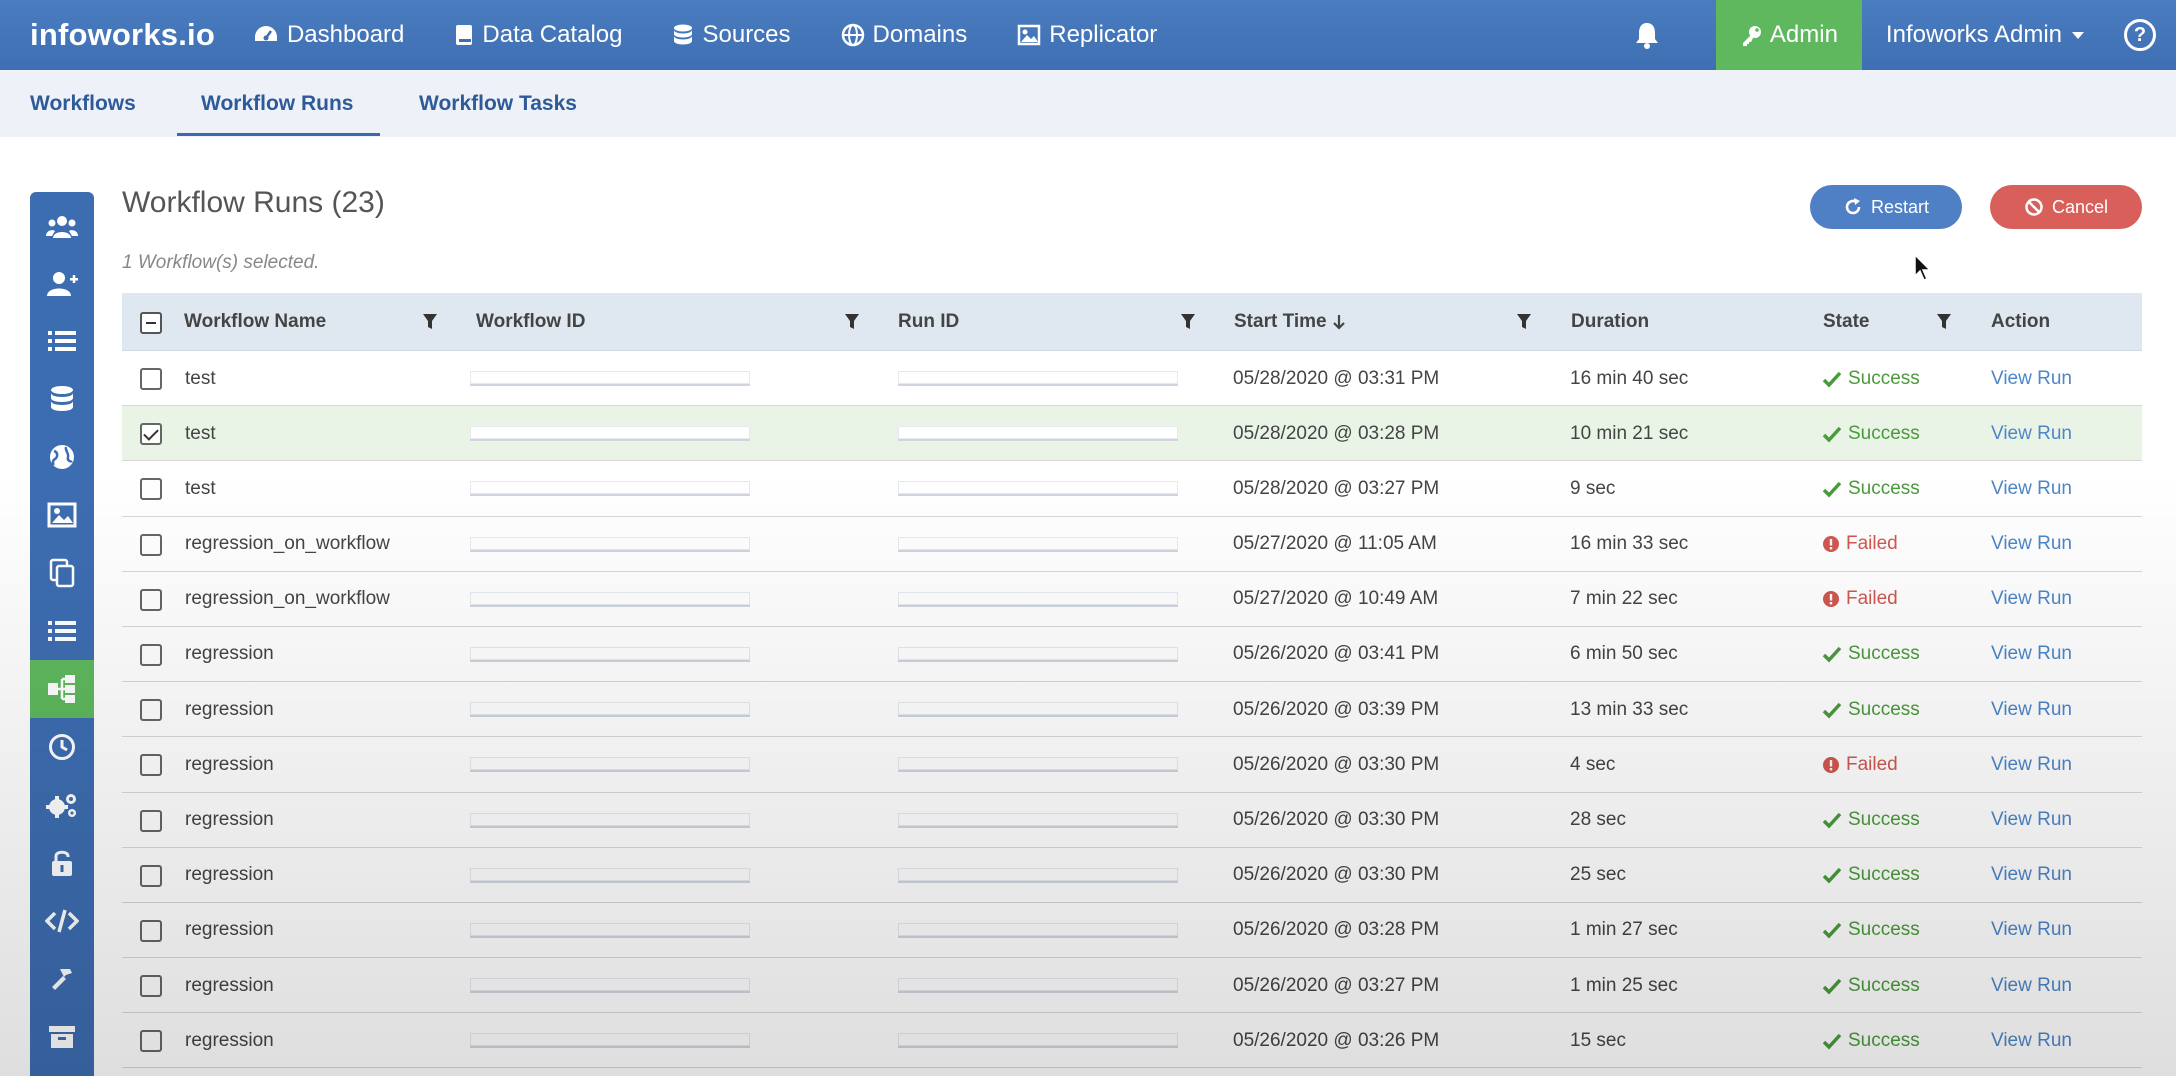 The image size is (2176, 1076). Describe the element at coordinates (62, 979) in the screenshot. I see `sidebar-item-tools` at that location.